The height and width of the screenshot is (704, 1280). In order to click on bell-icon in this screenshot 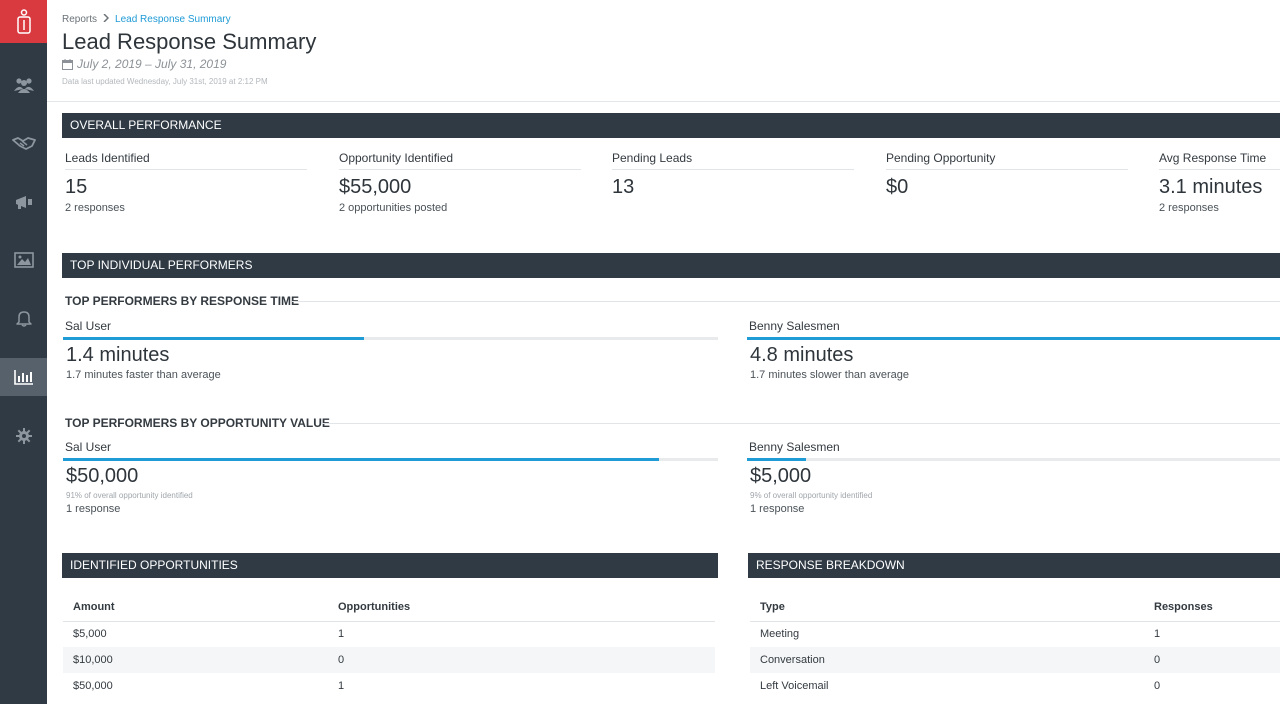, I will do `click(23, 319)`.